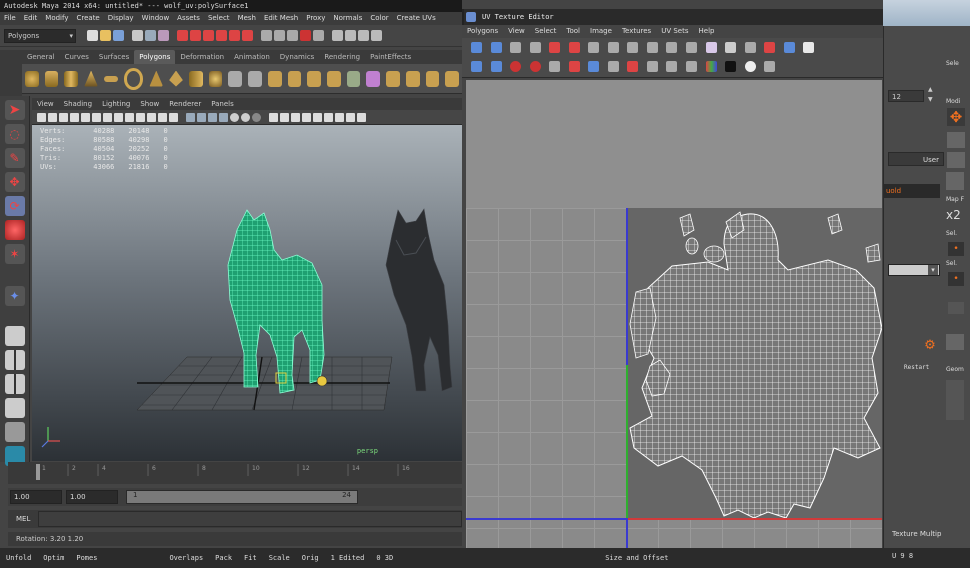 Image resolution: width=970 pixels, height=568 pixels. What do you see at coordinates (110, 78) in the screenshot?
I see `poly-plane-icon` at bounding box center [110, 78].